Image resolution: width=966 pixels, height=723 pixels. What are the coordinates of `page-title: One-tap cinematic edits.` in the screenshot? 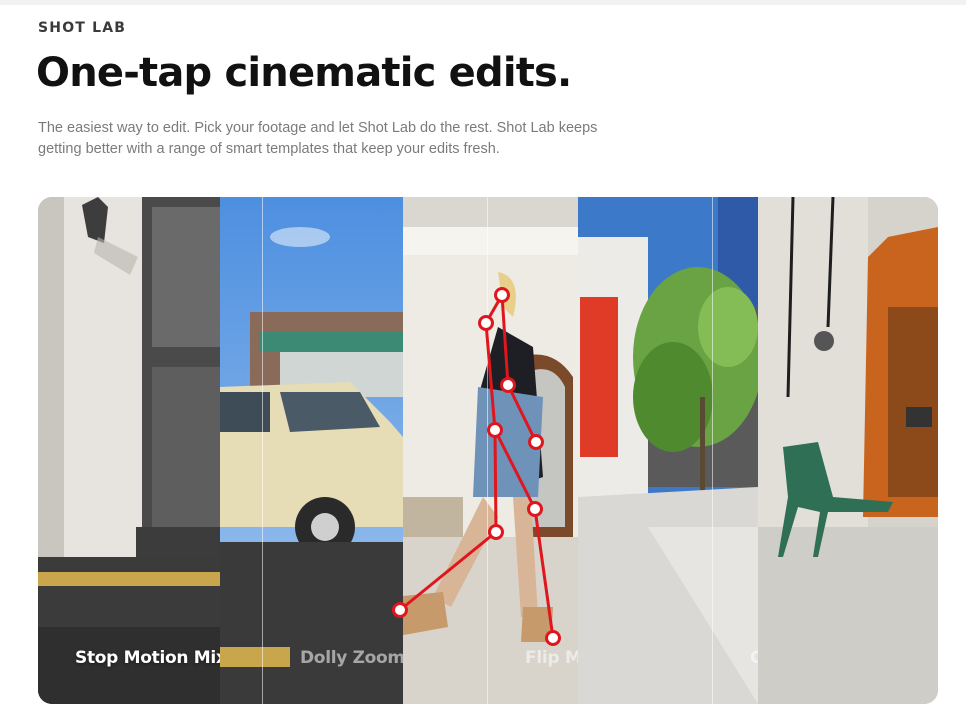 It's located at (304, 73).